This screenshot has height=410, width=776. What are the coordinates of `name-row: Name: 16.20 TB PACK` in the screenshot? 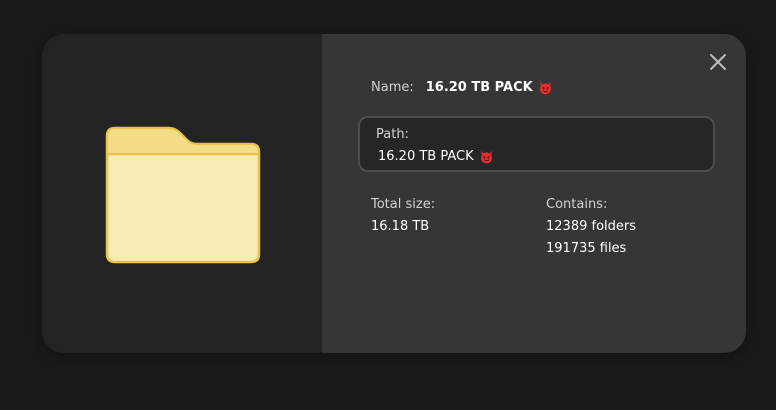 It's located at (462, 87).